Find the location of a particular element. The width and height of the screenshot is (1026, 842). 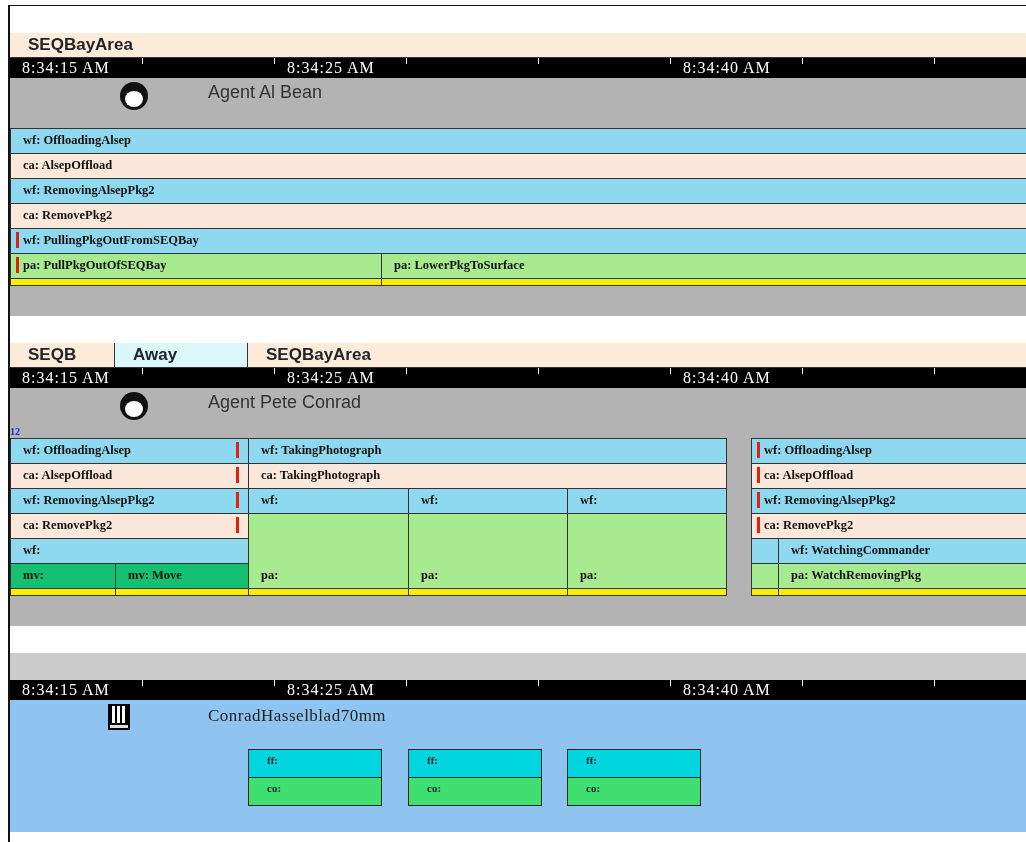

agent-name: Agent Al Bean is located at coordinates (265, 92).